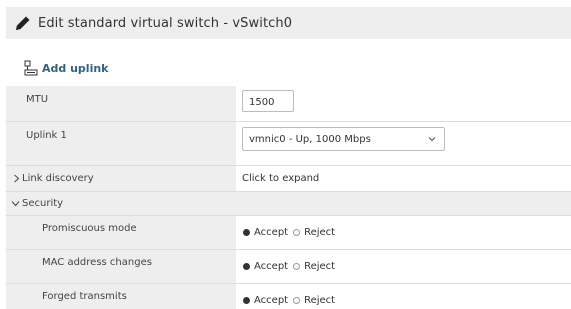  I want to click on uplink1-label: Uplink 1, so click(46, 135).